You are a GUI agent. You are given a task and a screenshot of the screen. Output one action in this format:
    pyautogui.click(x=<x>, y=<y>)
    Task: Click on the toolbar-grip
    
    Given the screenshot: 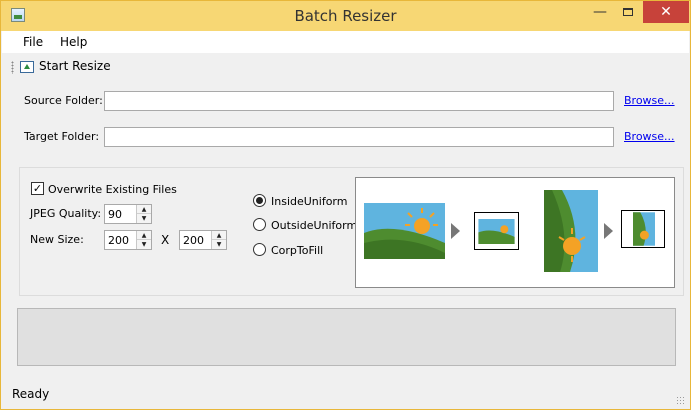 What is the action you would take?
    pyautogui.click(x=12, y=67)
    